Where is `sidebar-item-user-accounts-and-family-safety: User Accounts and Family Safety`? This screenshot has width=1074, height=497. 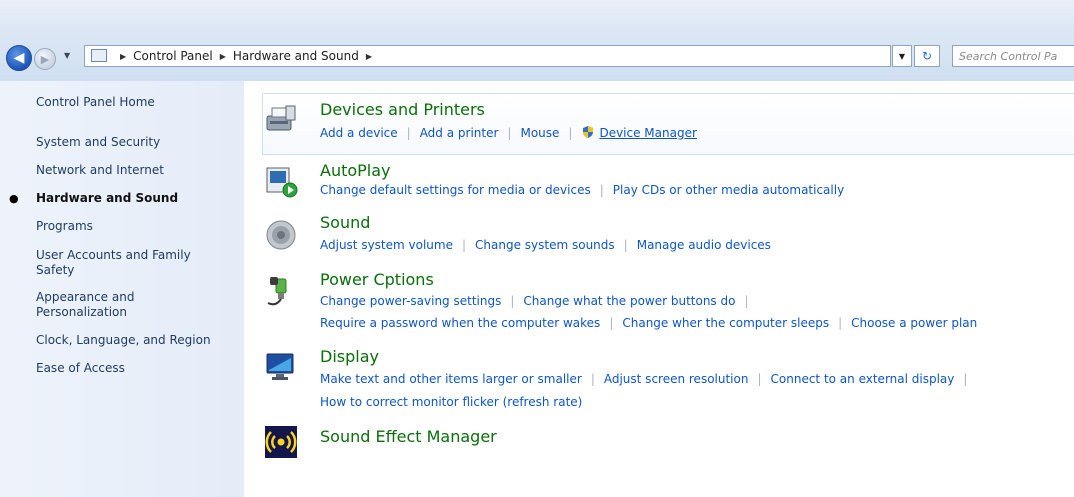 sidebar-item-user-accounts-and-family-safety: User Accounts and Family Safety is located at coordinates (136, 263).